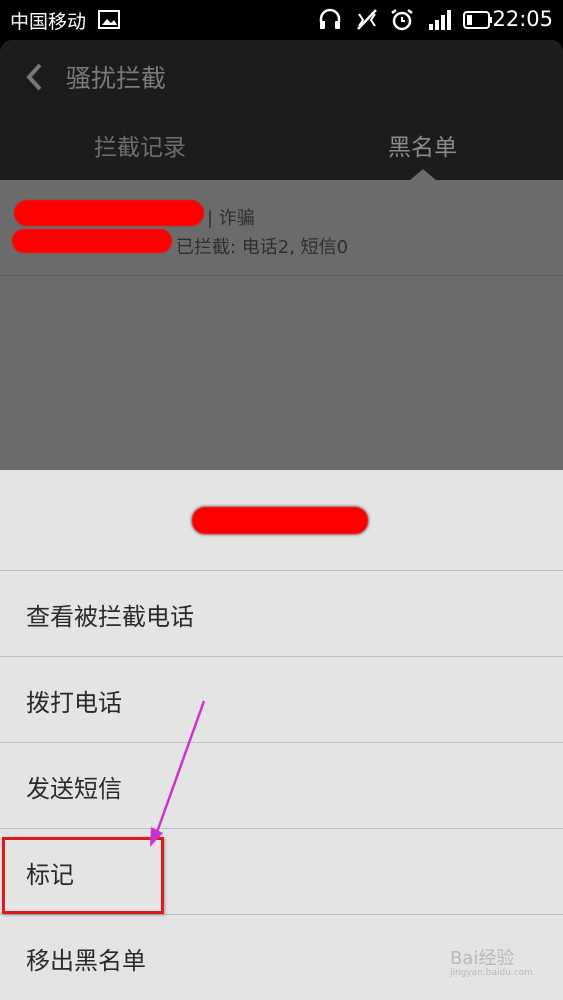 This screenshot has height=1000, width=563. I want to click on menu-item-view-blocked-calls: 查看被拦截电话, so click(281, 613).